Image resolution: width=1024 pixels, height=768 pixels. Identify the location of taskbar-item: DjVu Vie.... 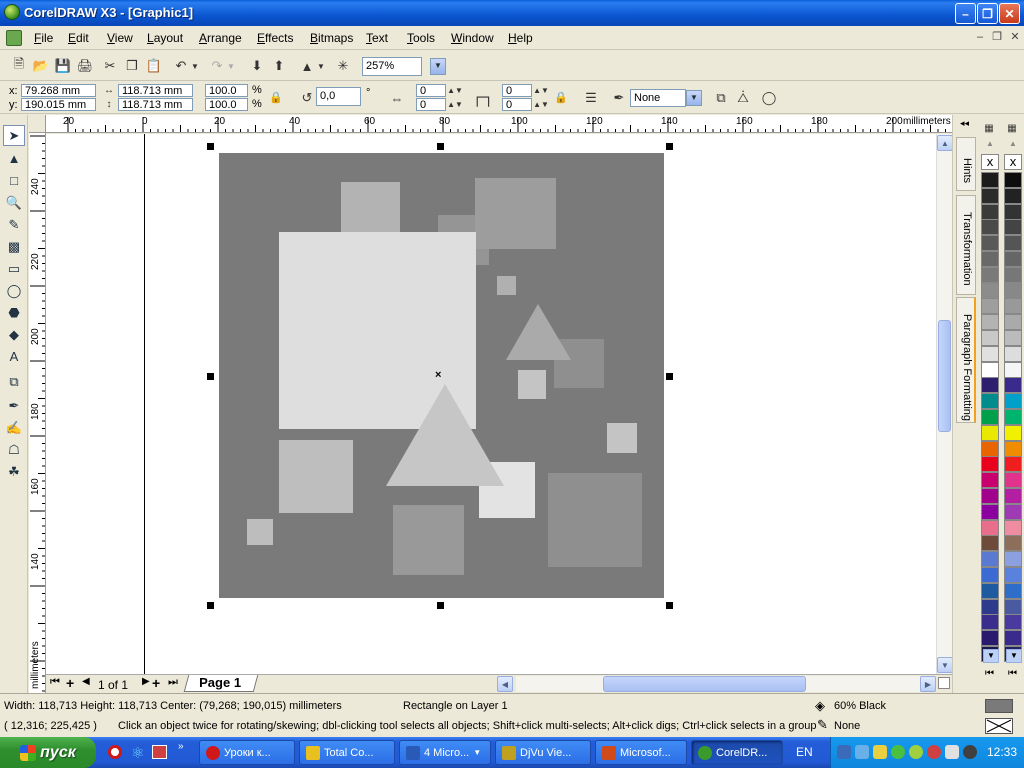
(543, 752).